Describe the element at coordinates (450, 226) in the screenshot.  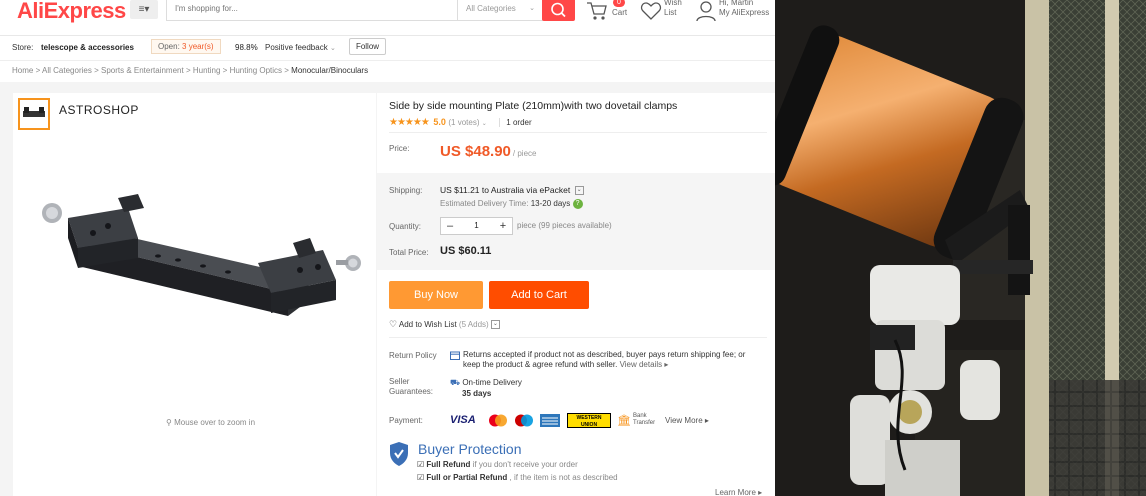
I see `quantity-decrease-button: –` at that location.